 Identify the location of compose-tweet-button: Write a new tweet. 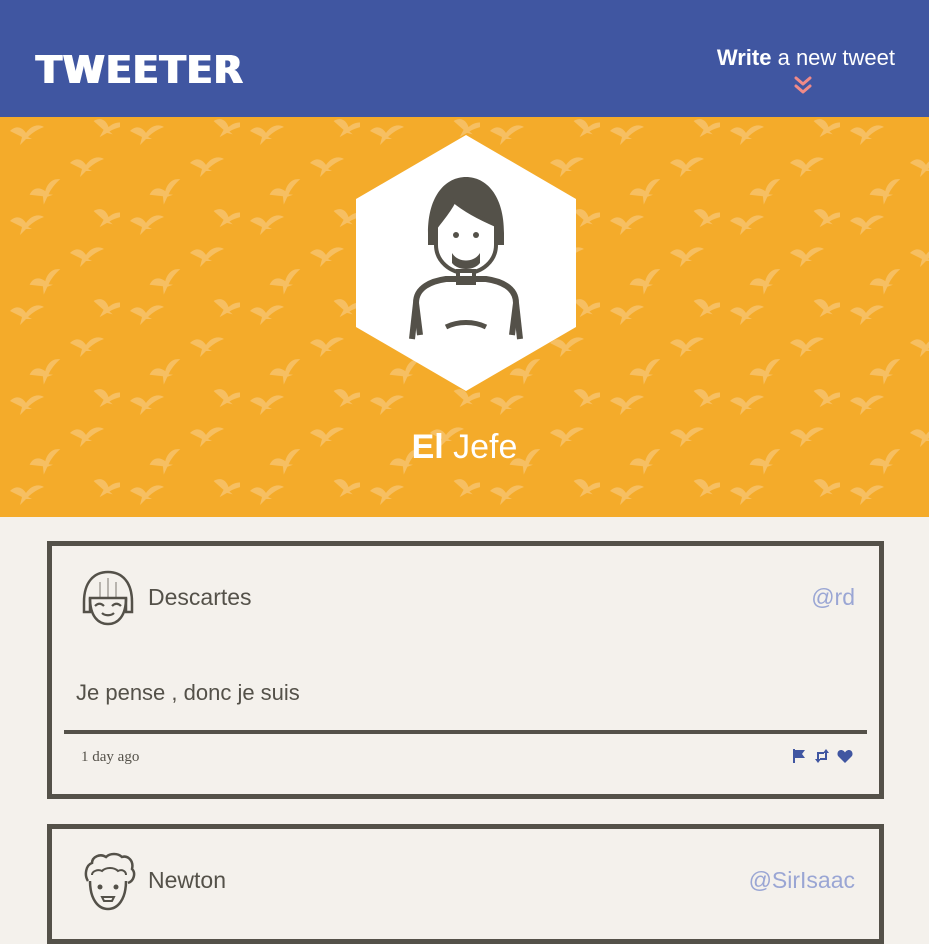
(806, 58).